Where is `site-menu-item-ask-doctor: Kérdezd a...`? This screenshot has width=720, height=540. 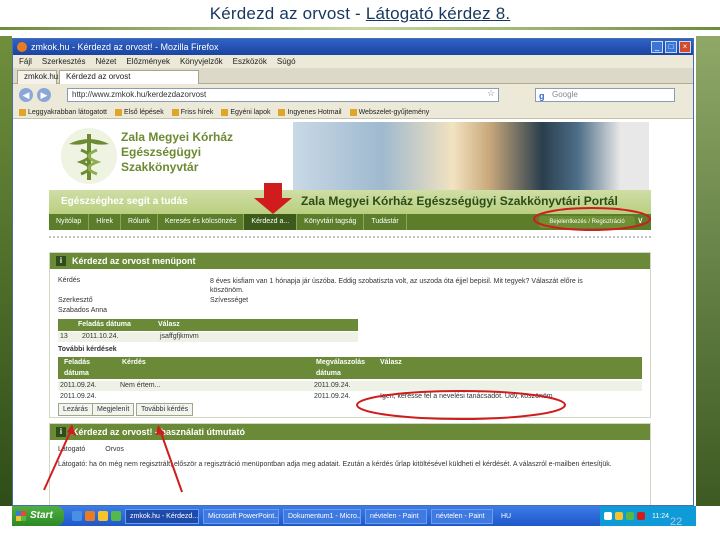 site-menu-item-ask-doctor: Kérdezd a... is located at coordinates (271, 222).